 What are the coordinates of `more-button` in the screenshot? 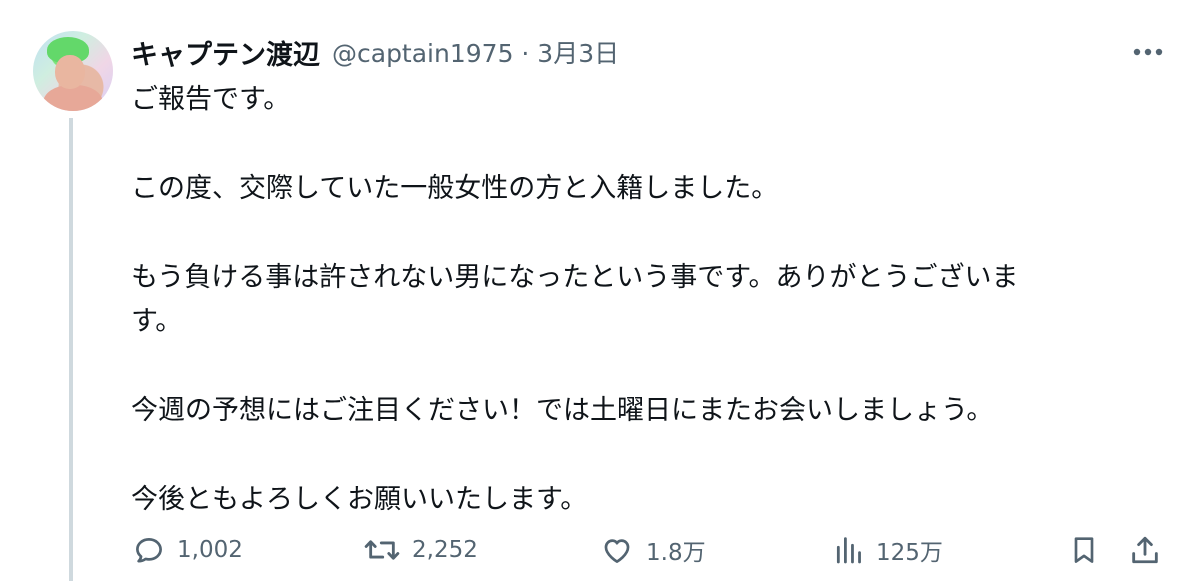 It's located at (1148, 52).